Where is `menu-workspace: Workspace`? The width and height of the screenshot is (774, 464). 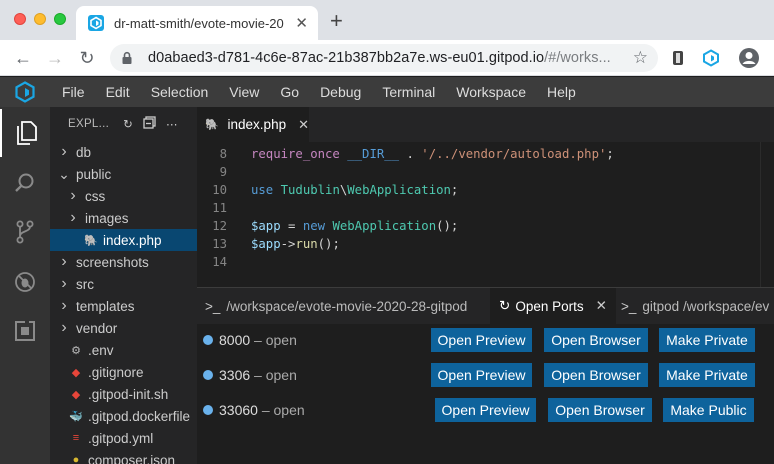
menu-workspace: Workspace is located at coordinates (489, 92).